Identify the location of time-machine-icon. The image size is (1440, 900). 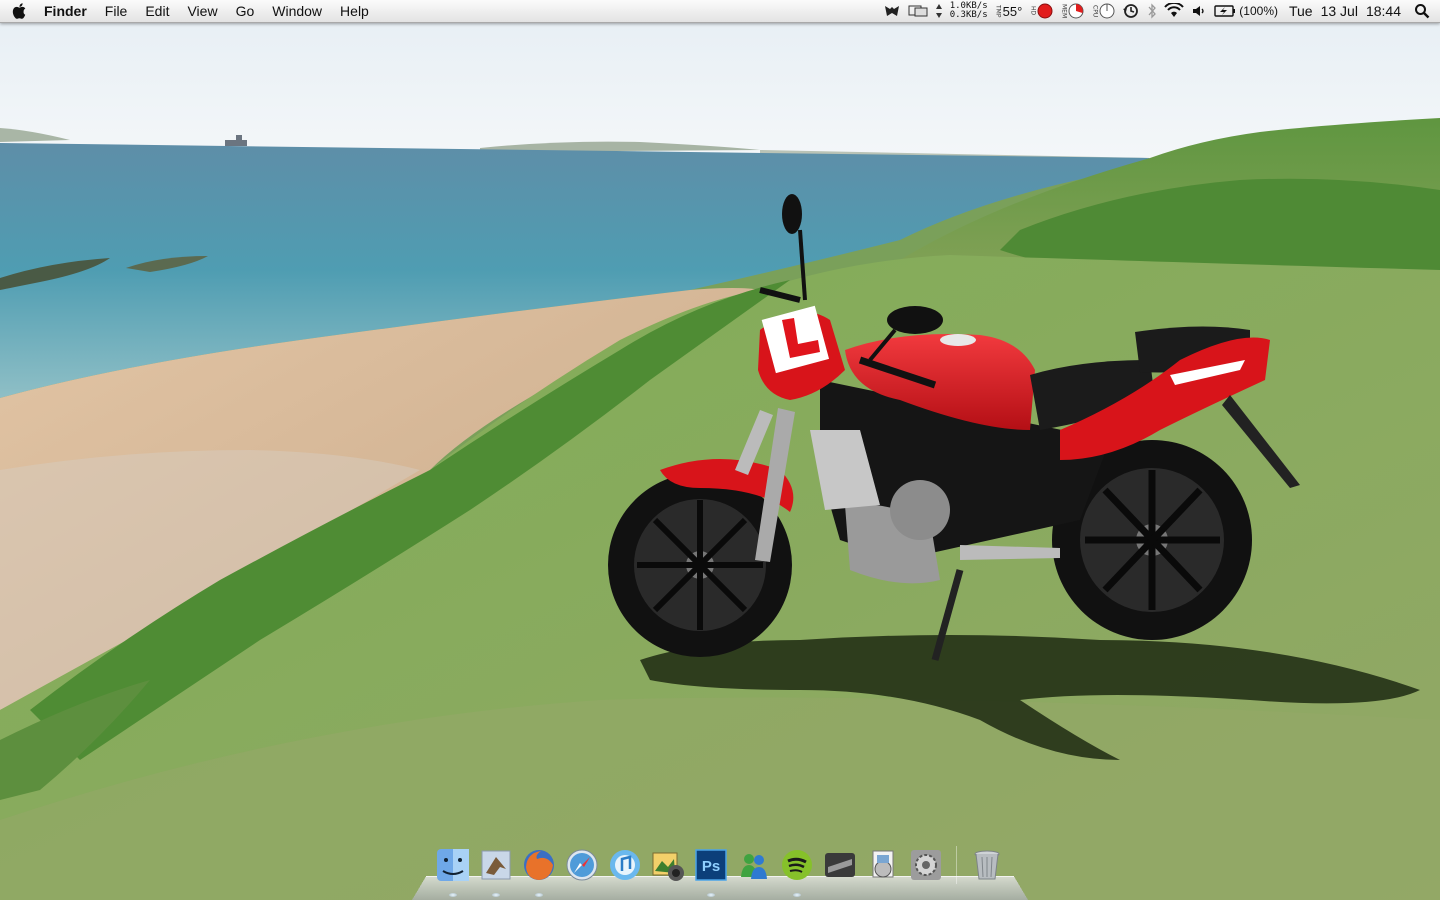
(1131, 11).